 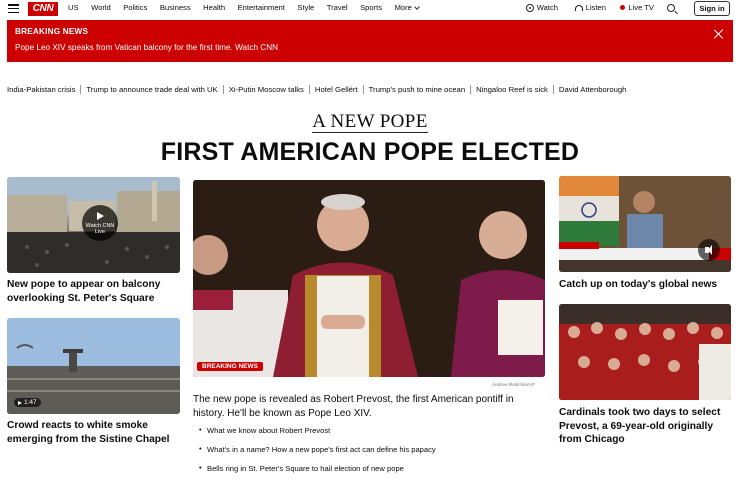 What do you see at coordinates (101, 7) in the screenshot?
I see `nav-link-world: World` at bounding box center [101, 7].